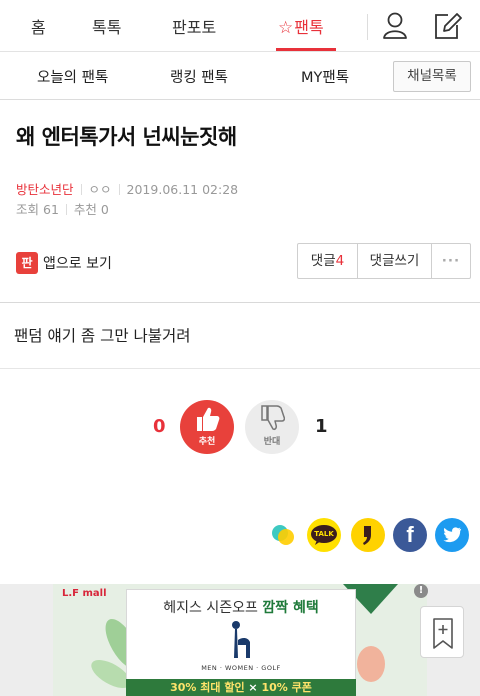 The image size is (480, 696). I want to click on bookmark-button, so click(442, 632).